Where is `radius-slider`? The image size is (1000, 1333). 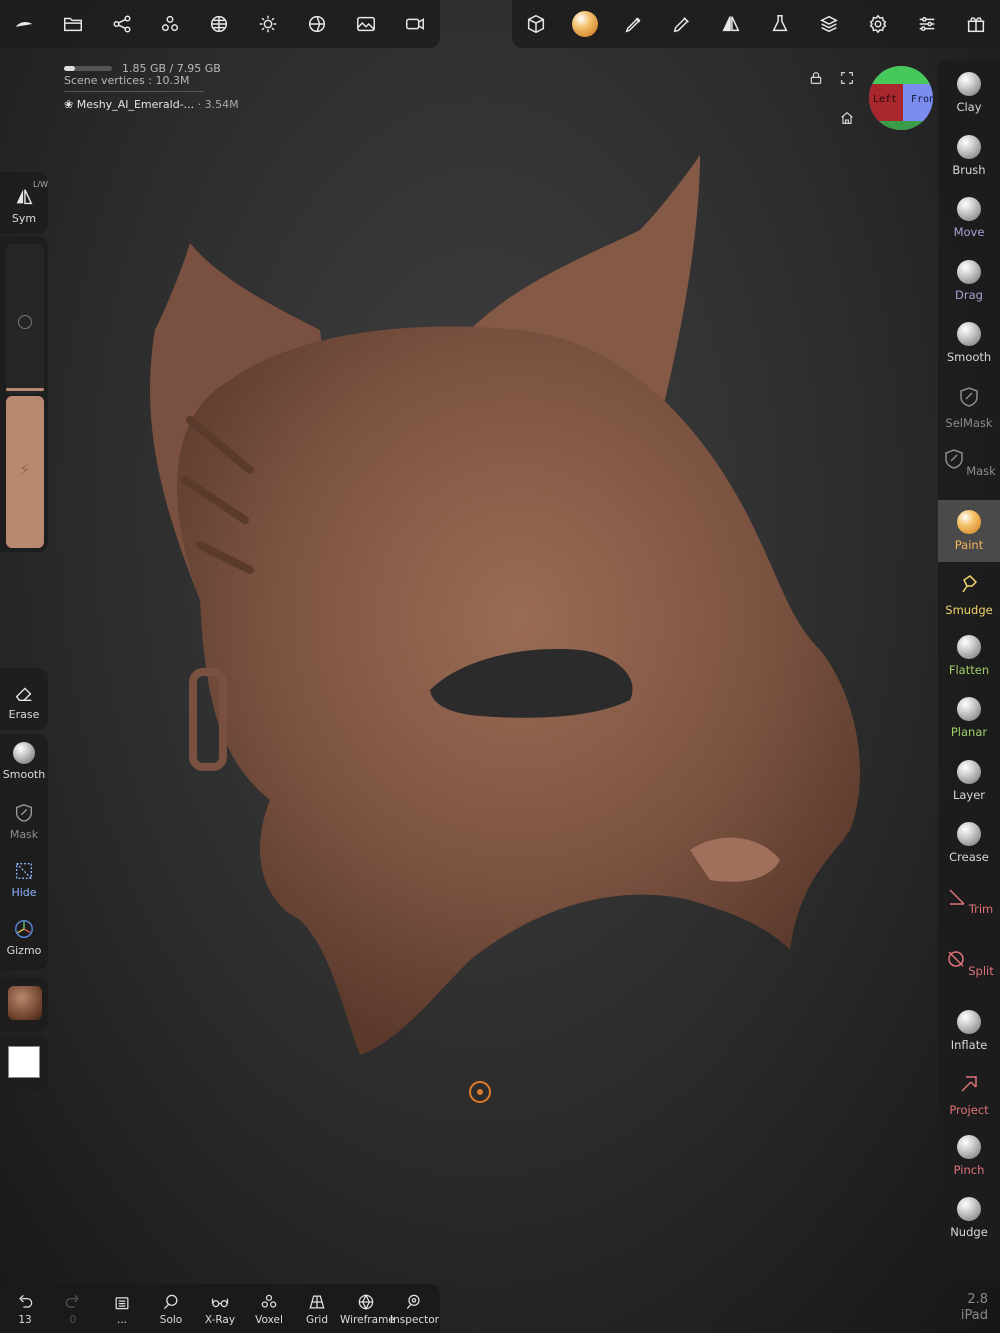 radius-slider is located at coordinates (25, 319).